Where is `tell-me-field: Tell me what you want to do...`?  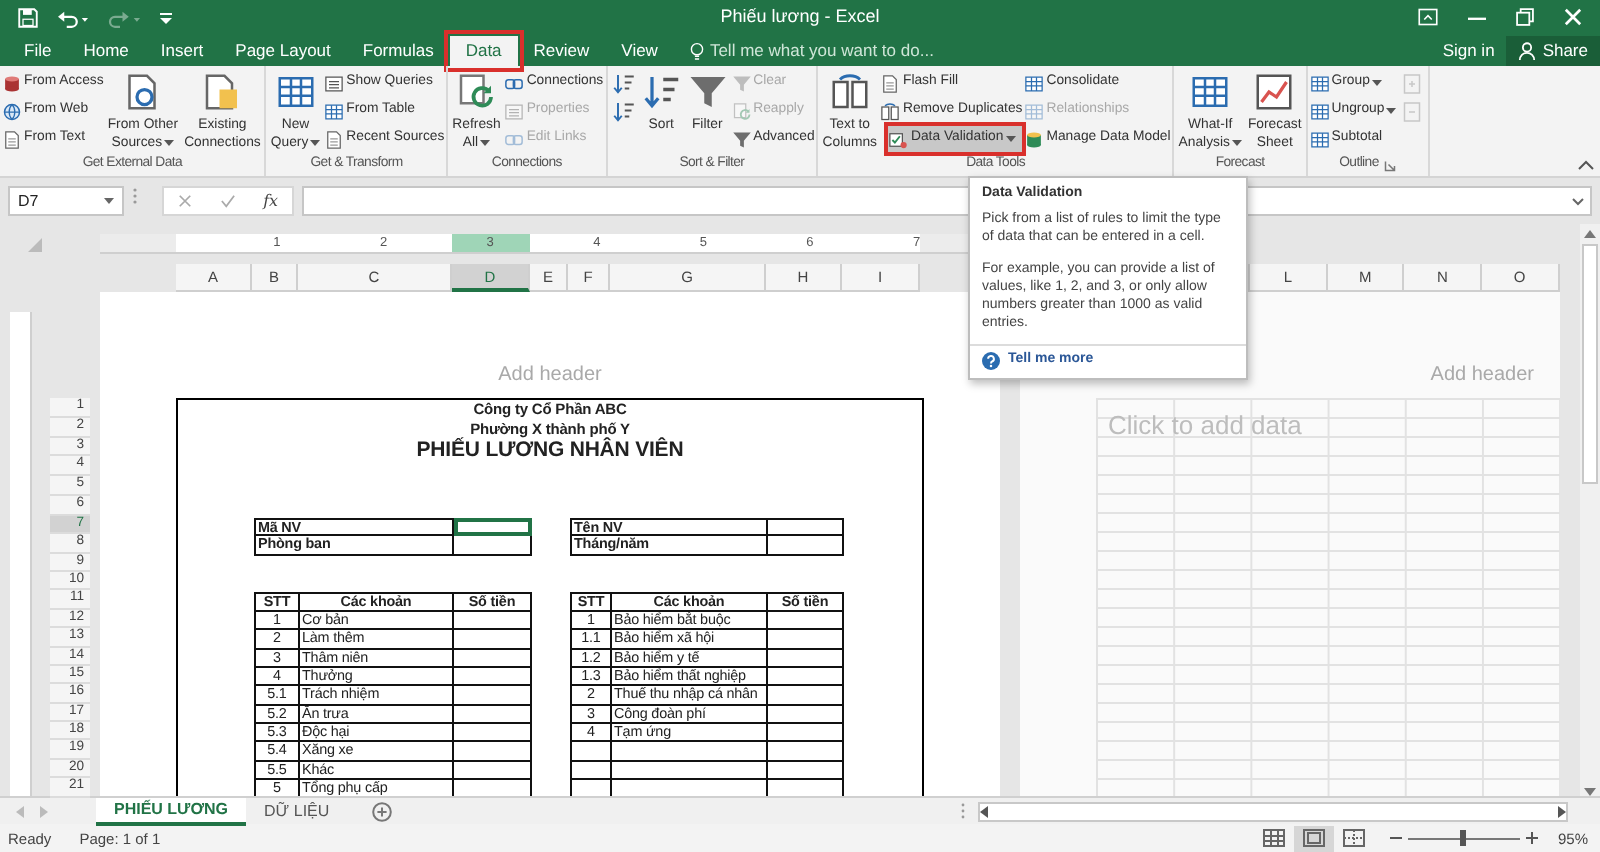 tell-me-field: Tell me what you want to do... is located at coordinates (859, 51).